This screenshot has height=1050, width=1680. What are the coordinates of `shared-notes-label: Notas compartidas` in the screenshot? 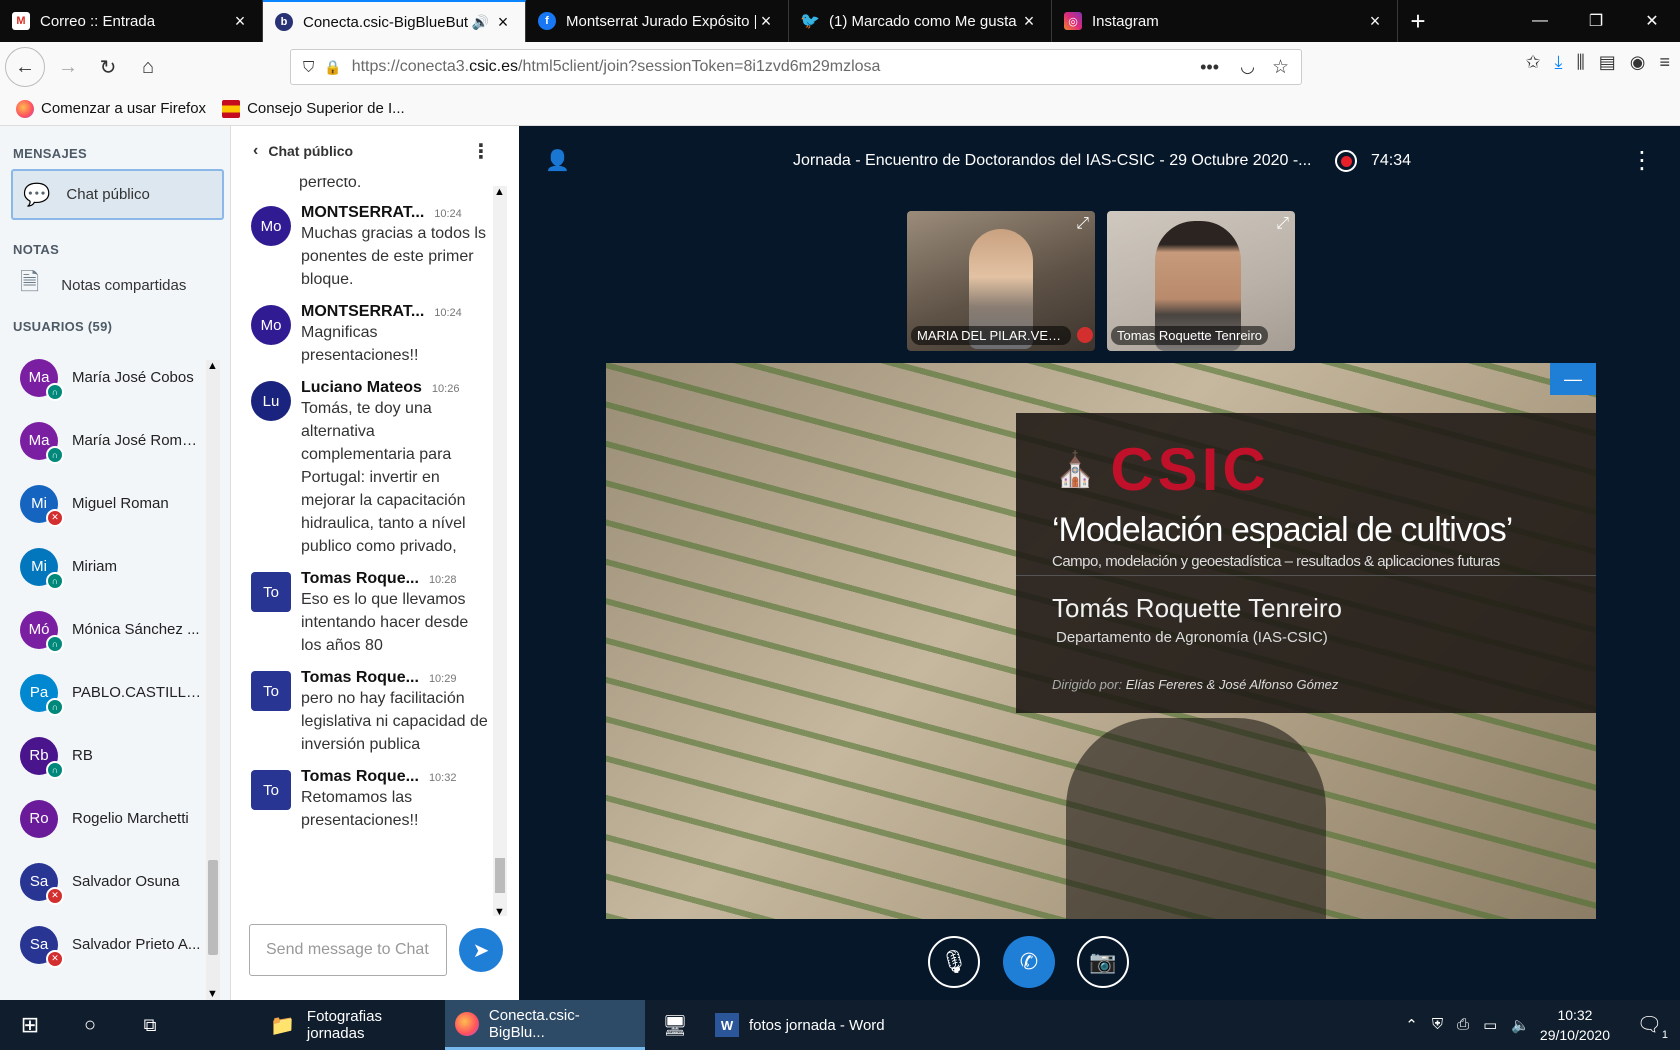 It's located at (124, 285).